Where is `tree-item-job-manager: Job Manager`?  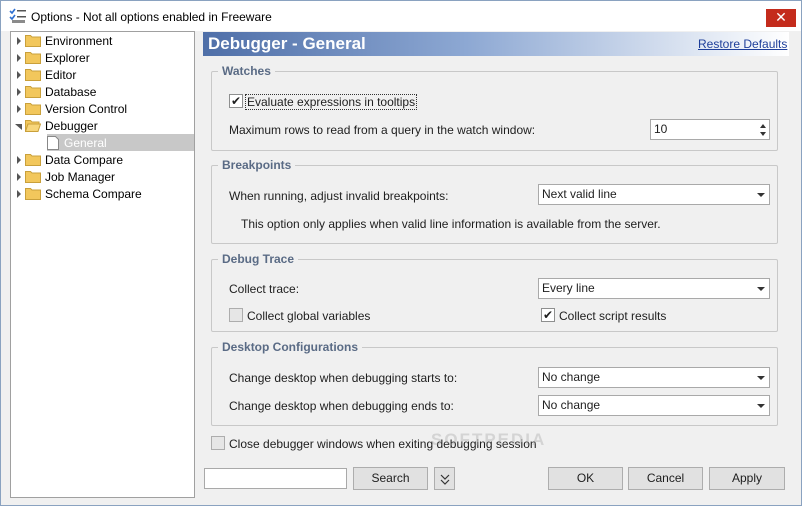 tree-item-job-manager: Job Manager is located at coordinates (64, 176).